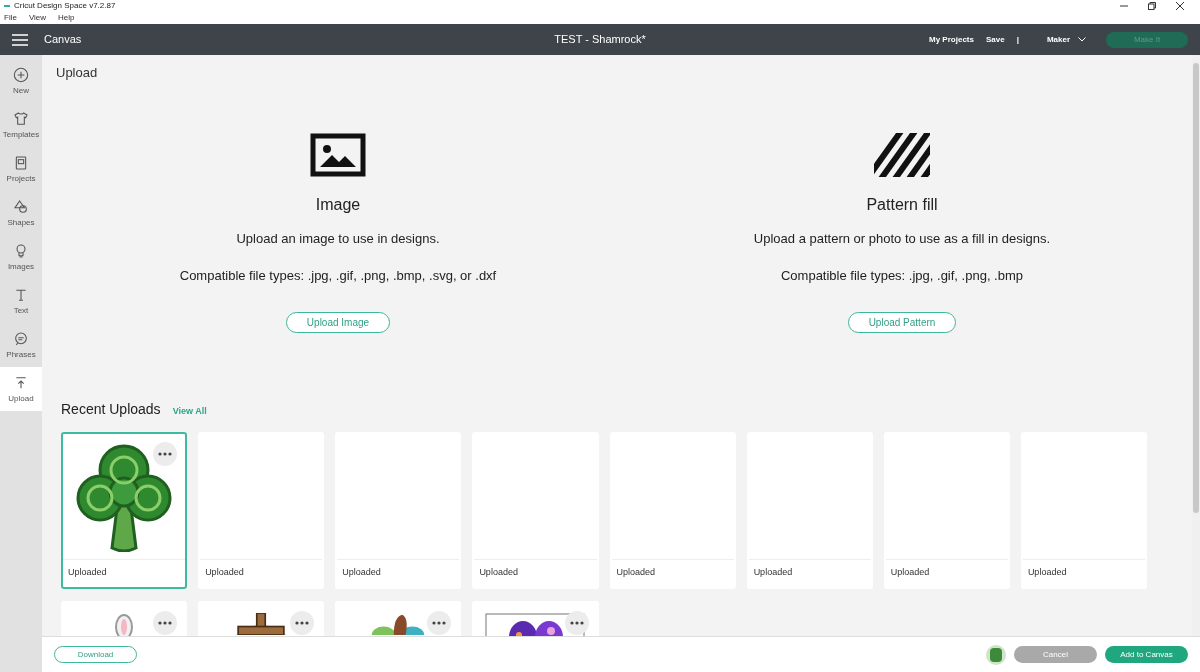 This screenshot has width=1200, height=672. I want to click on bulb-icon, so click(21, 251).